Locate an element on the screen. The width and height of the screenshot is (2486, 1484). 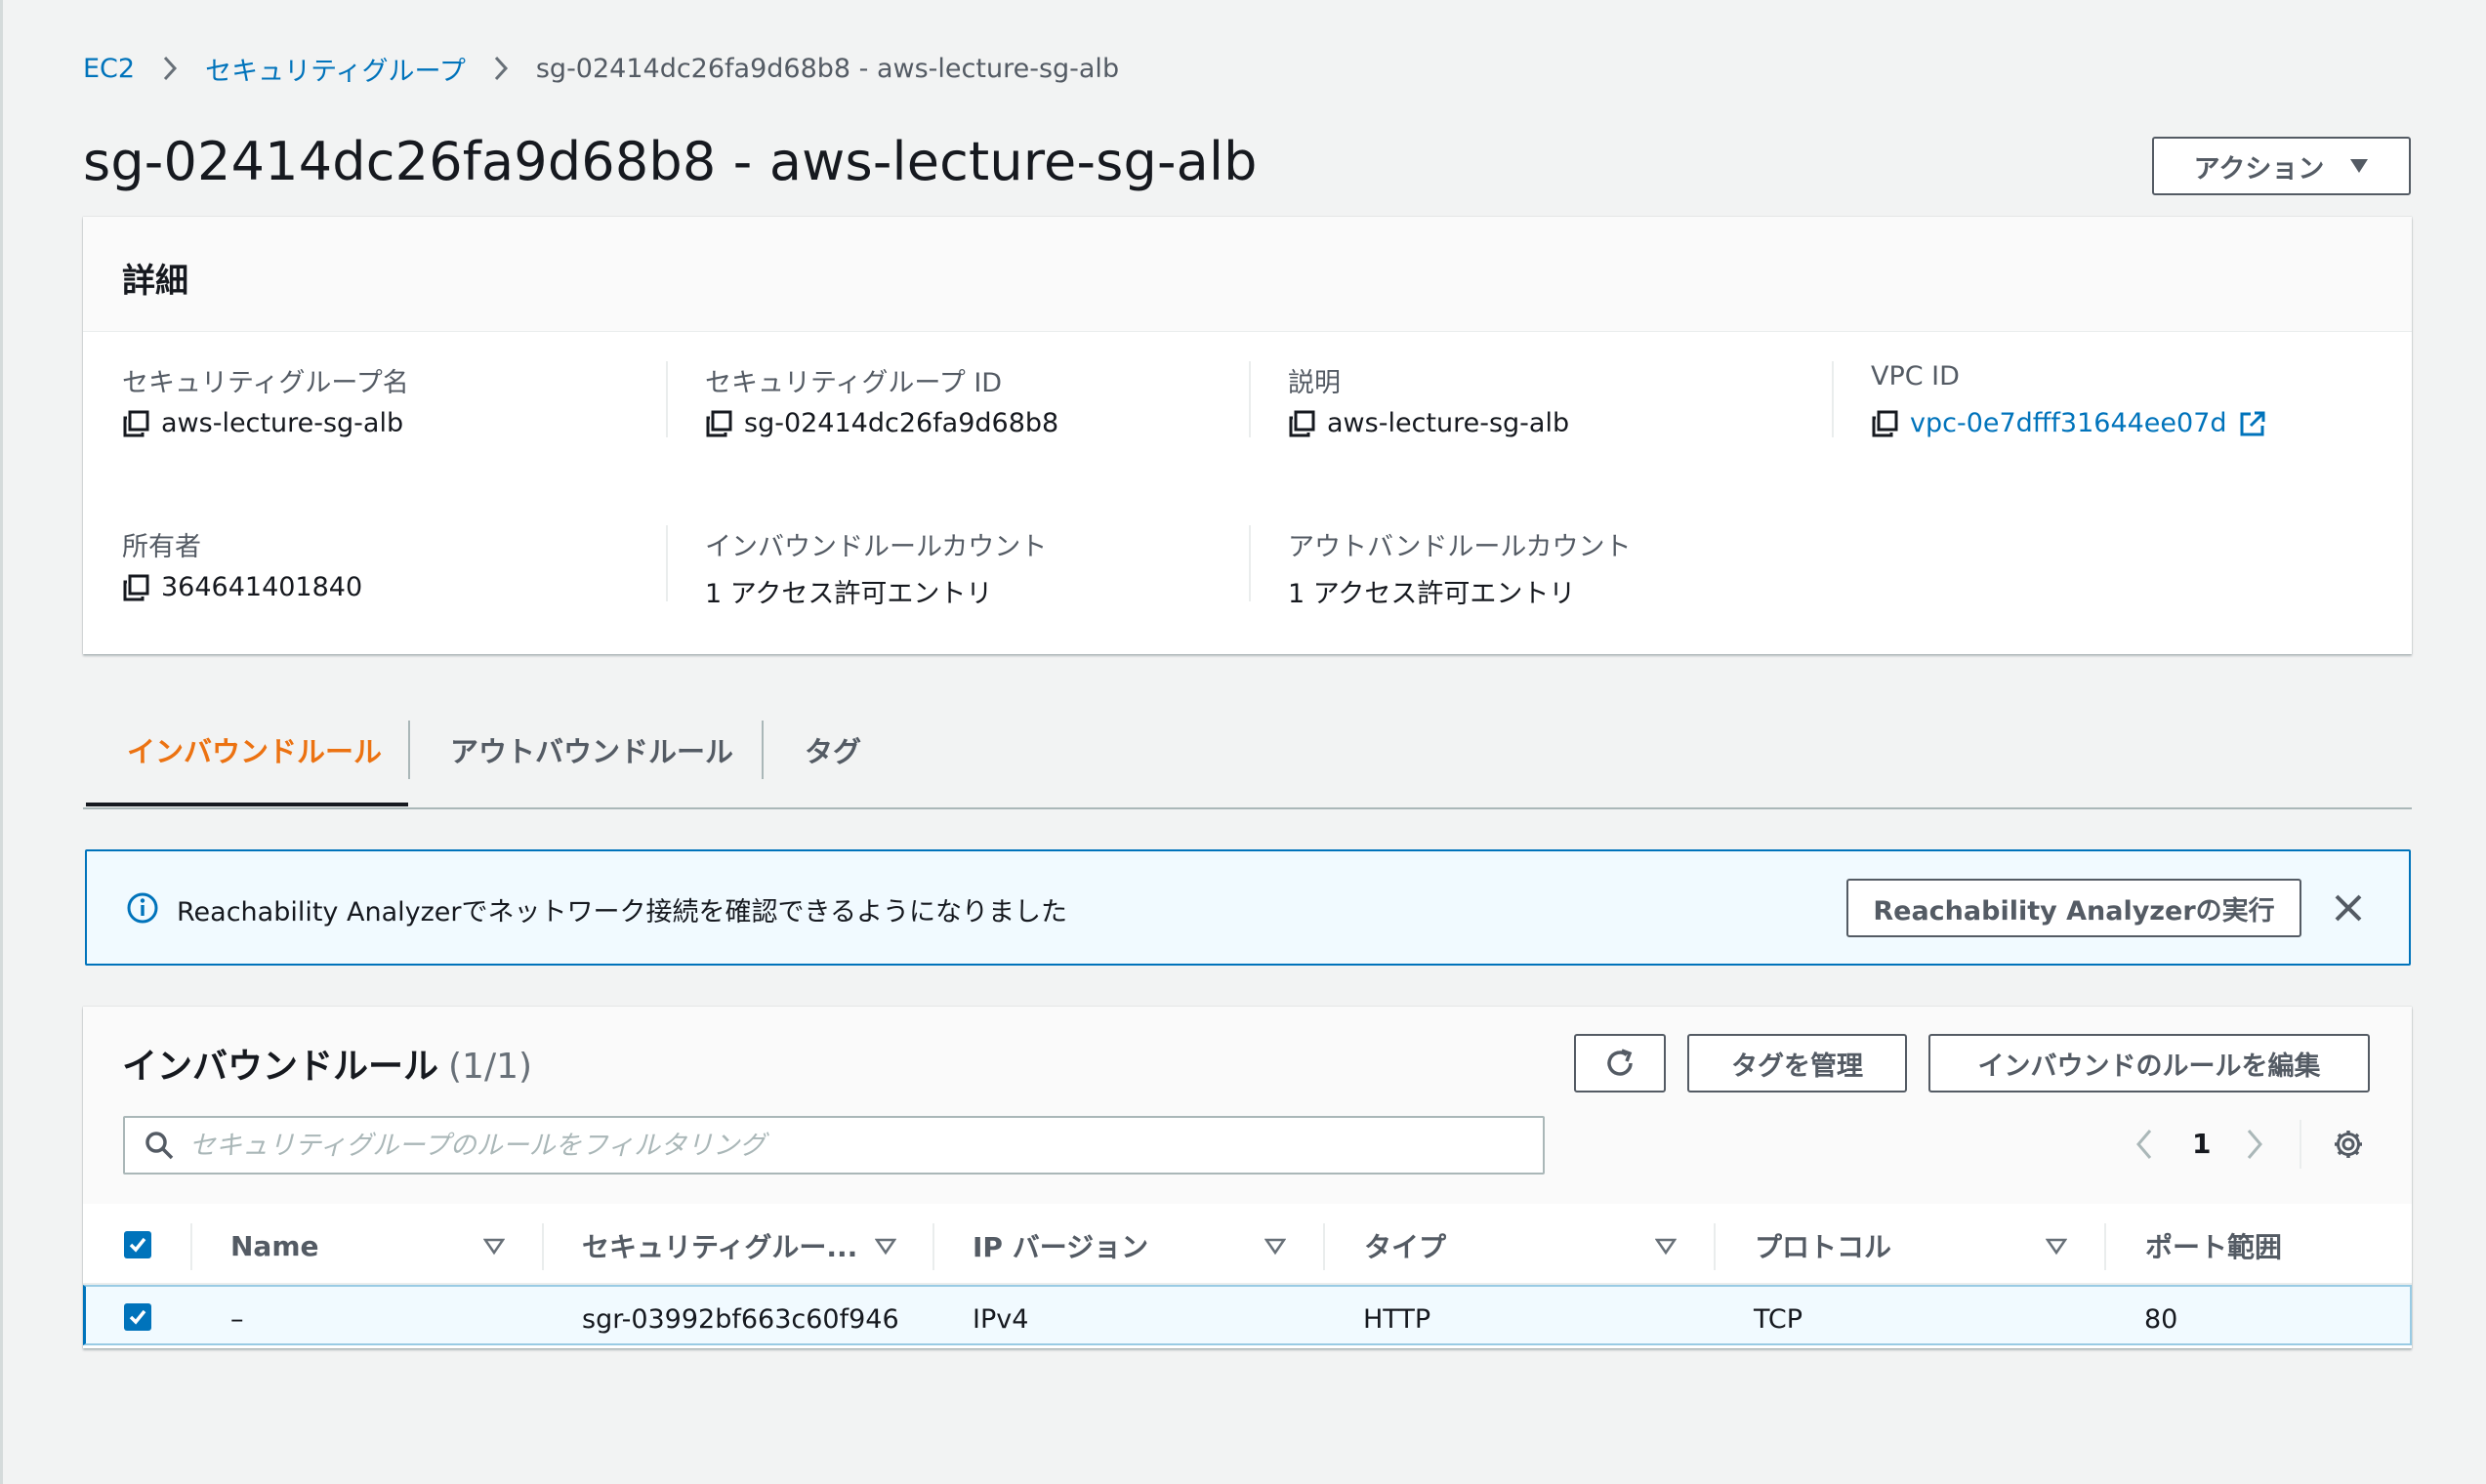
security-group-name-text: aws-lecture-sg-alb is located at coordinates (282, 423).